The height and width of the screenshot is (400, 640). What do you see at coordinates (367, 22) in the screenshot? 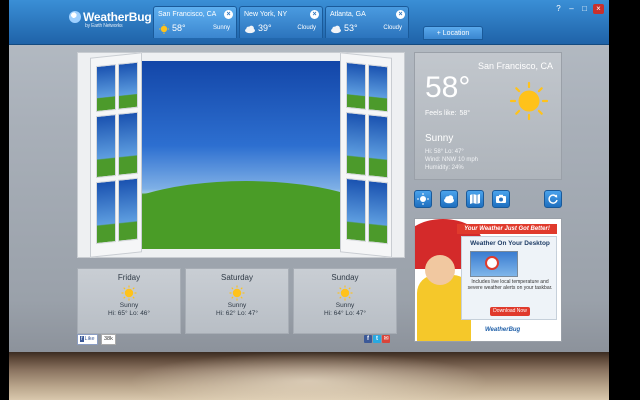
I see `location-tab-atlanta: Atlanta, GA × 53° Cloudy` at bounding box center [367, 22].